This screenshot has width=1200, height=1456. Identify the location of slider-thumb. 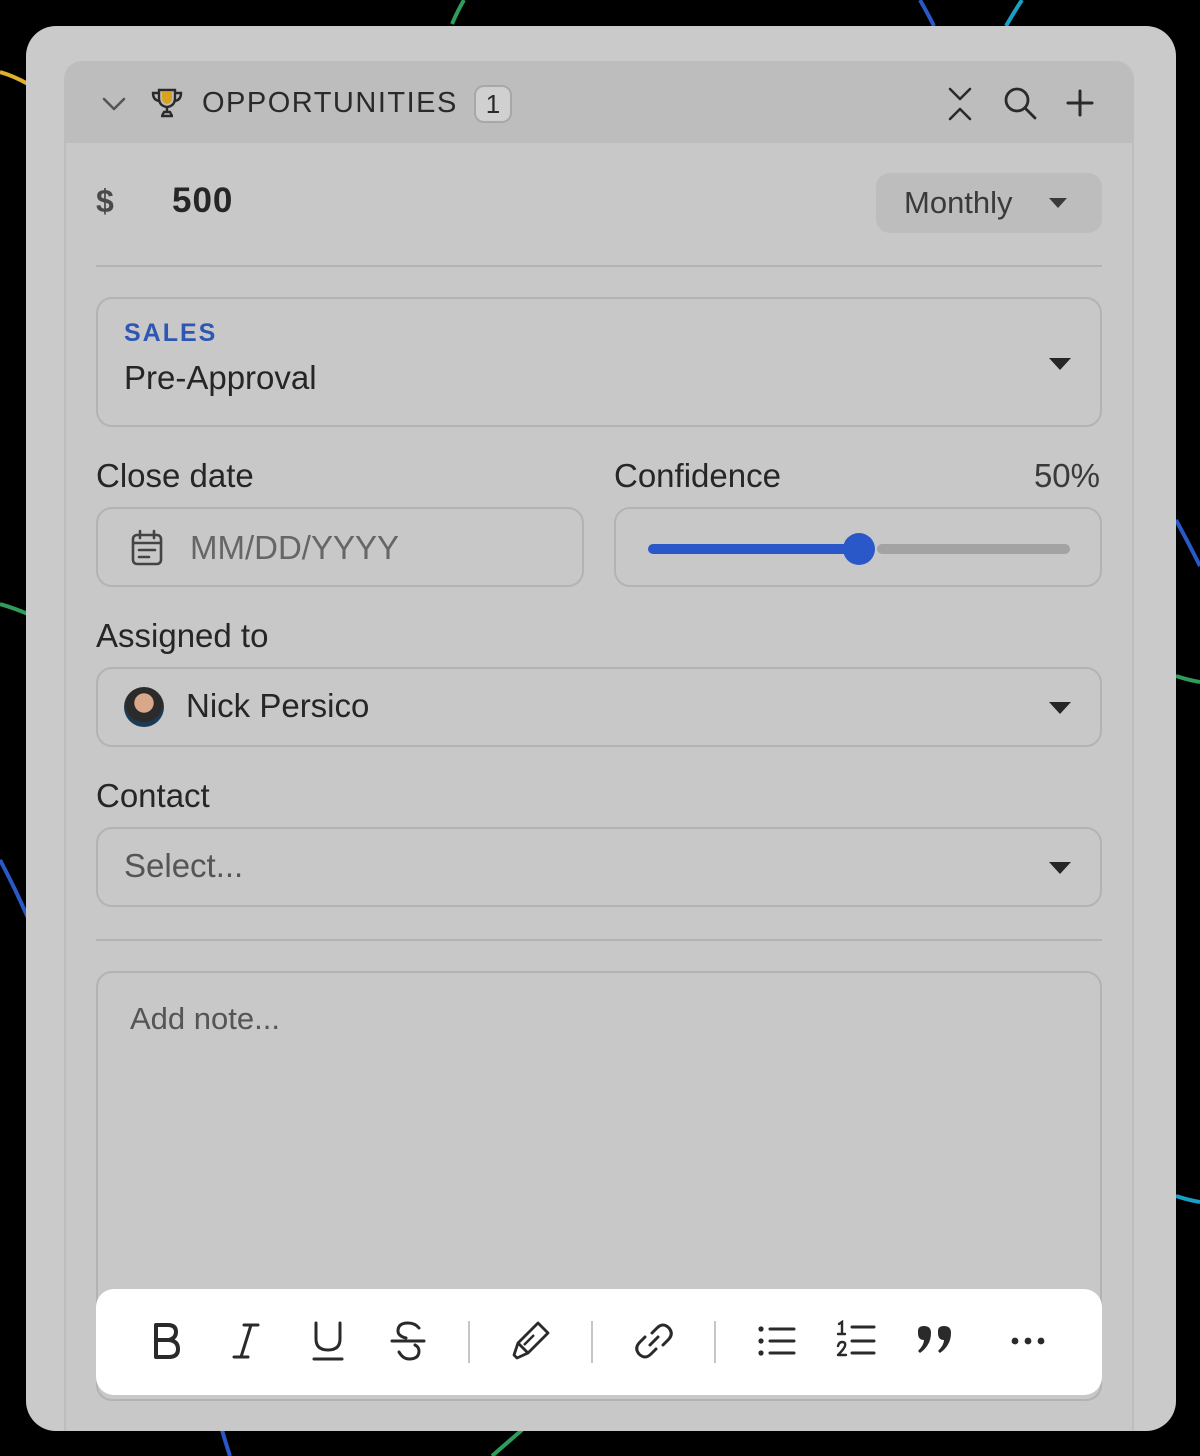
(859, 549).